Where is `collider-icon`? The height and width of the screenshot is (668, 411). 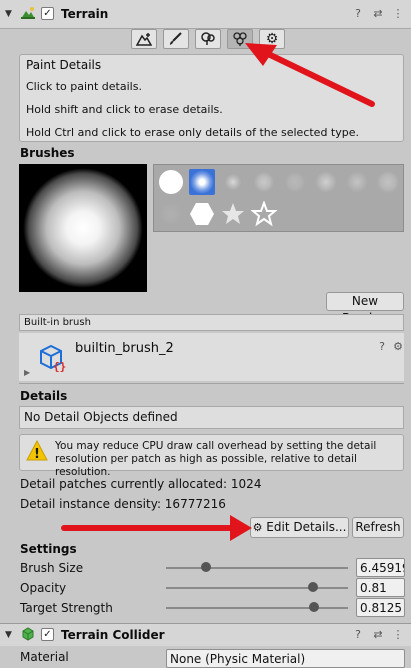 collider-icon is located at coordinates (28, 634).